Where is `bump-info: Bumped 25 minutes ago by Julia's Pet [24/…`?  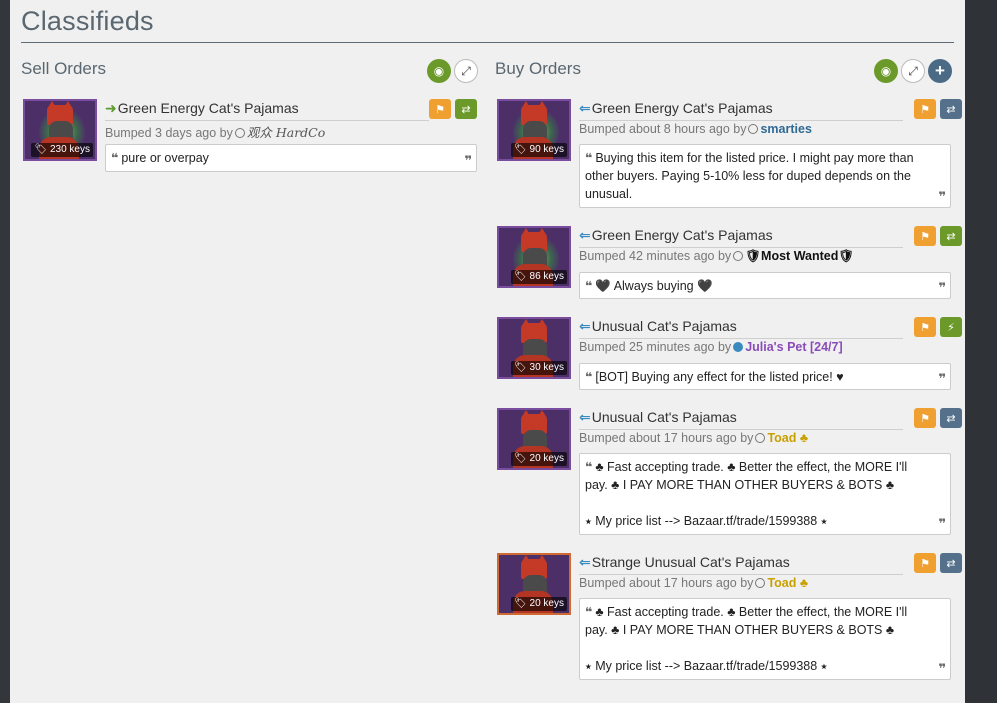 bump-info: Bumped 25 minutes ago by Julia's Pet [24/… is located at coordinates (711, 347).